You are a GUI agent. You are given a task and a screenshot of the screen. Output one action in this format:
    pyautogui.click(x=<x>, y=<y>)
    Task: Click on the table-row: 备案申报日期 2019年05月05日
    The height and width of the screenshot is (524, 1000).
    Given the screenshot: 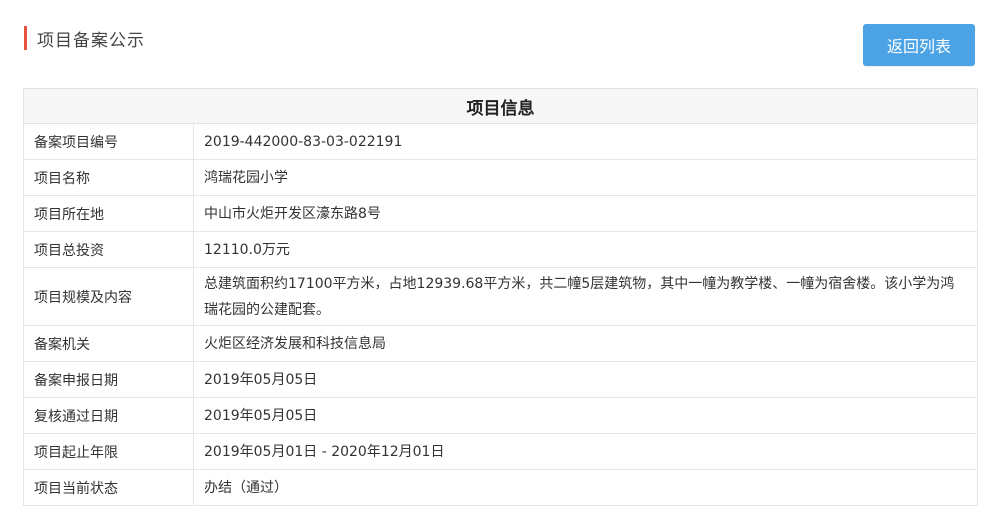 What is the action you would take?
    pyautogui.click(x=500, y=379)
    